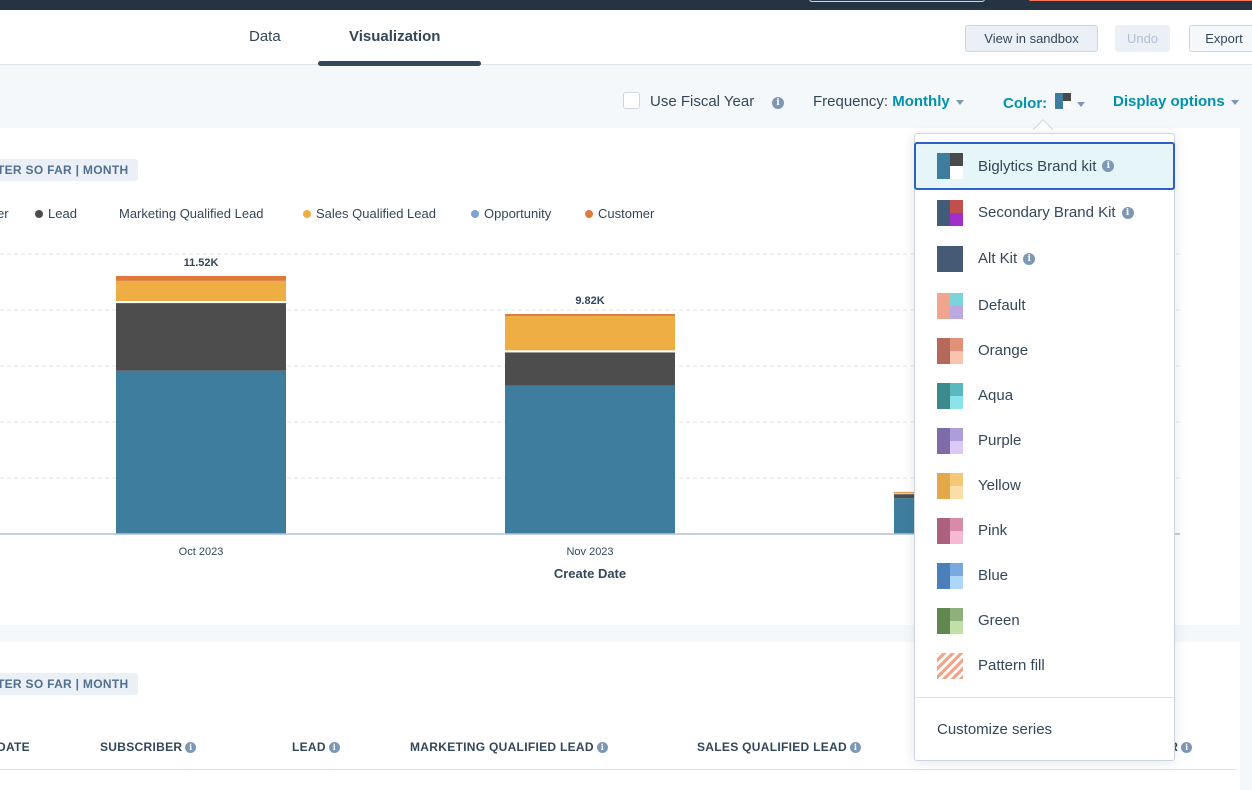 This screenshot has height=790, width=1252. I want to click on x-axis-title: Create Date, so click(590, 573).